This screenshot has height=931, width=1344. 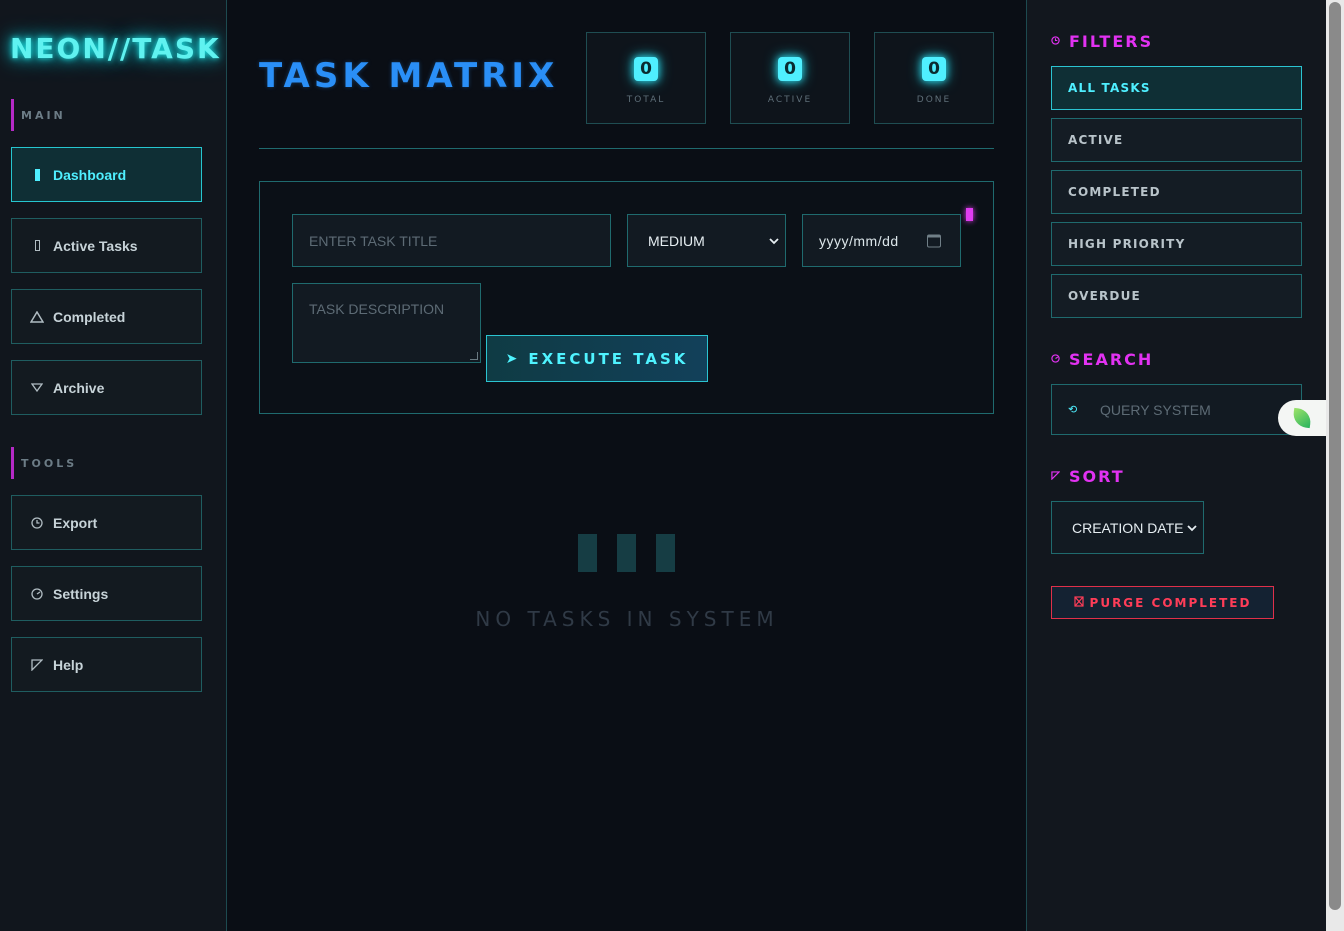 What do you see at coordinates (1176, 296) in the screenshot?
I see `filter-overdue: OVERDUE` at bounding box center [1176, 296].